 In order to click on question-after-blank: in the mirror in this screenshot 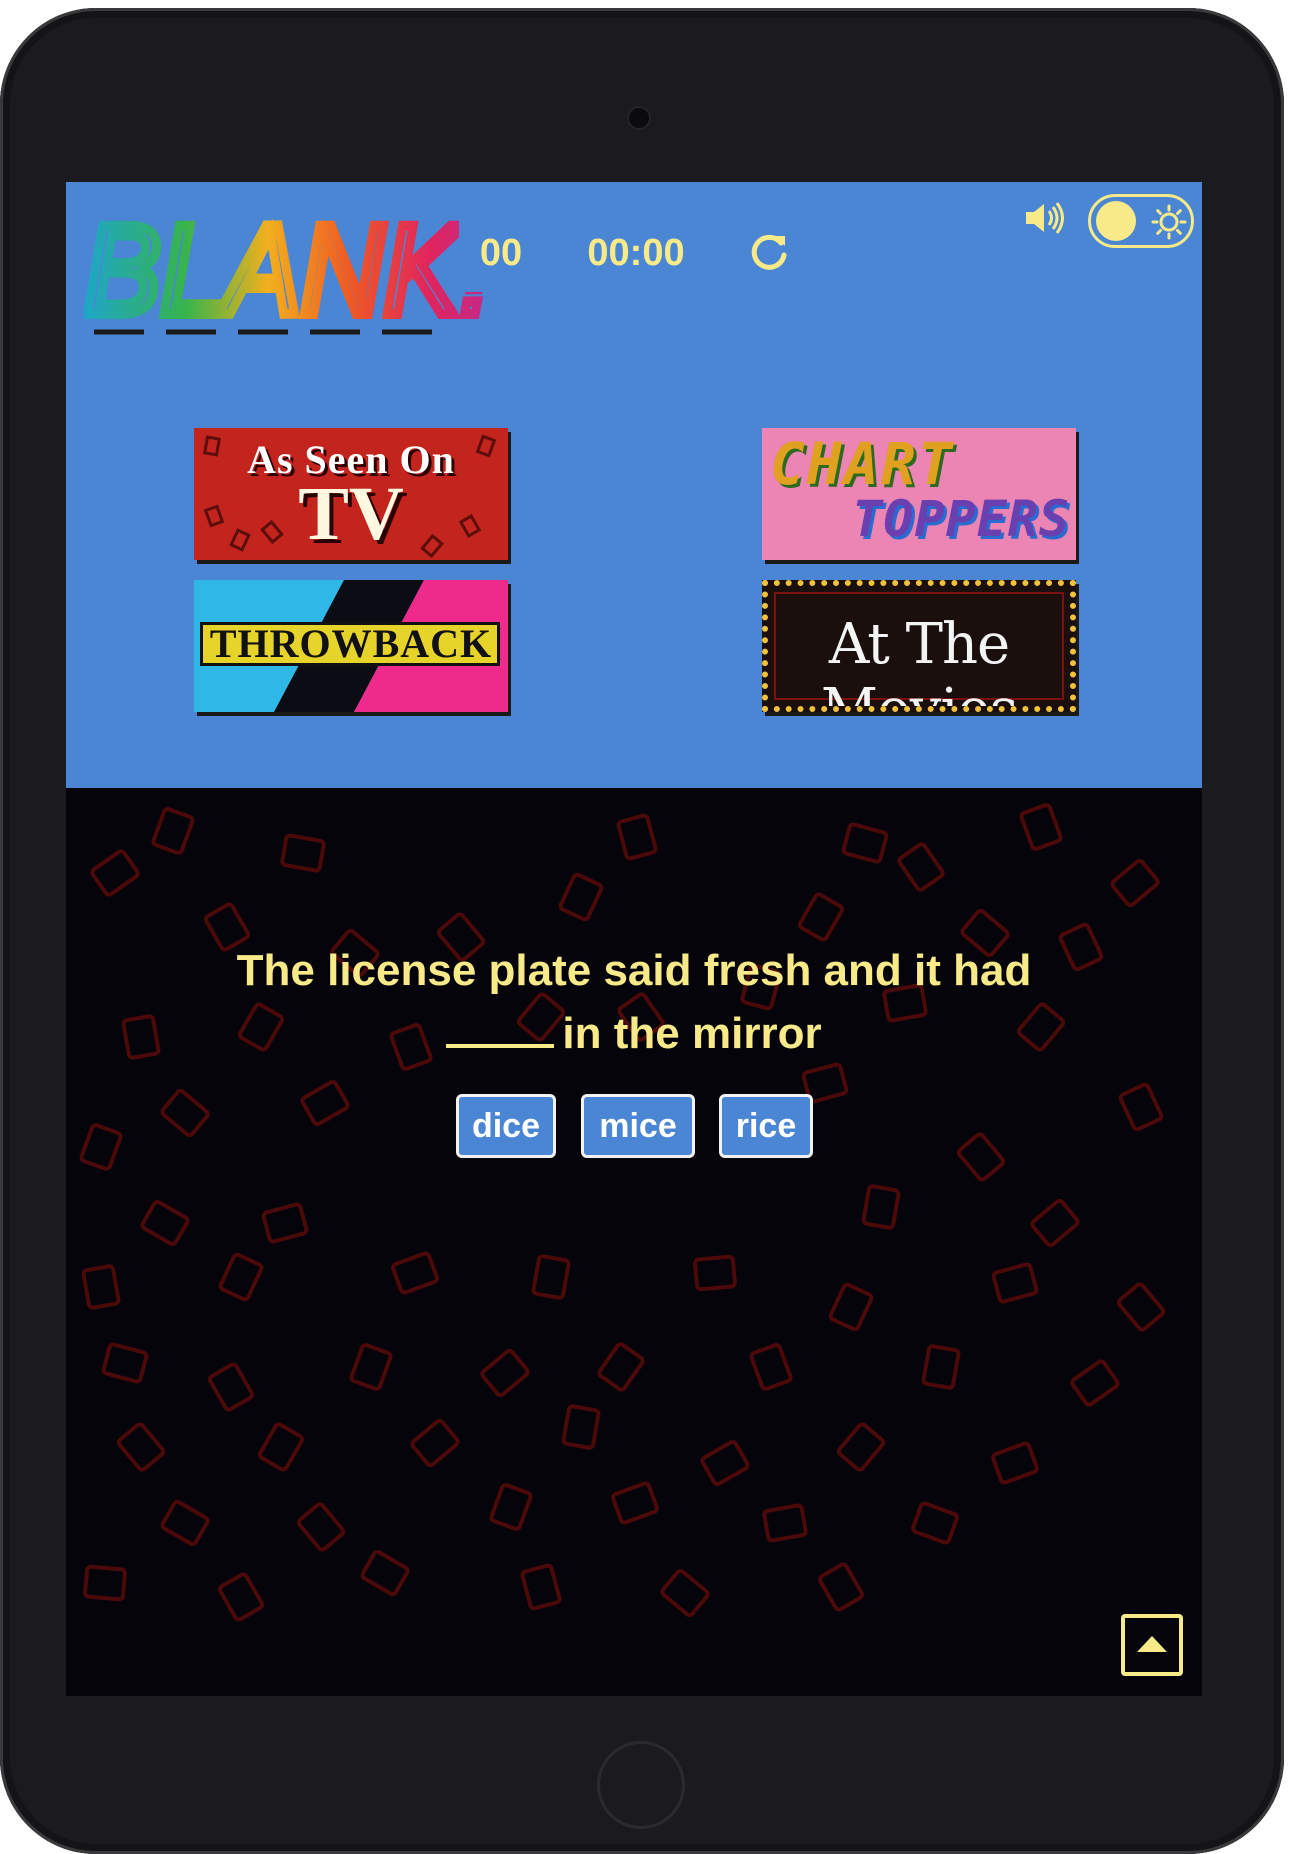, I will do `click(692, 1033)`.